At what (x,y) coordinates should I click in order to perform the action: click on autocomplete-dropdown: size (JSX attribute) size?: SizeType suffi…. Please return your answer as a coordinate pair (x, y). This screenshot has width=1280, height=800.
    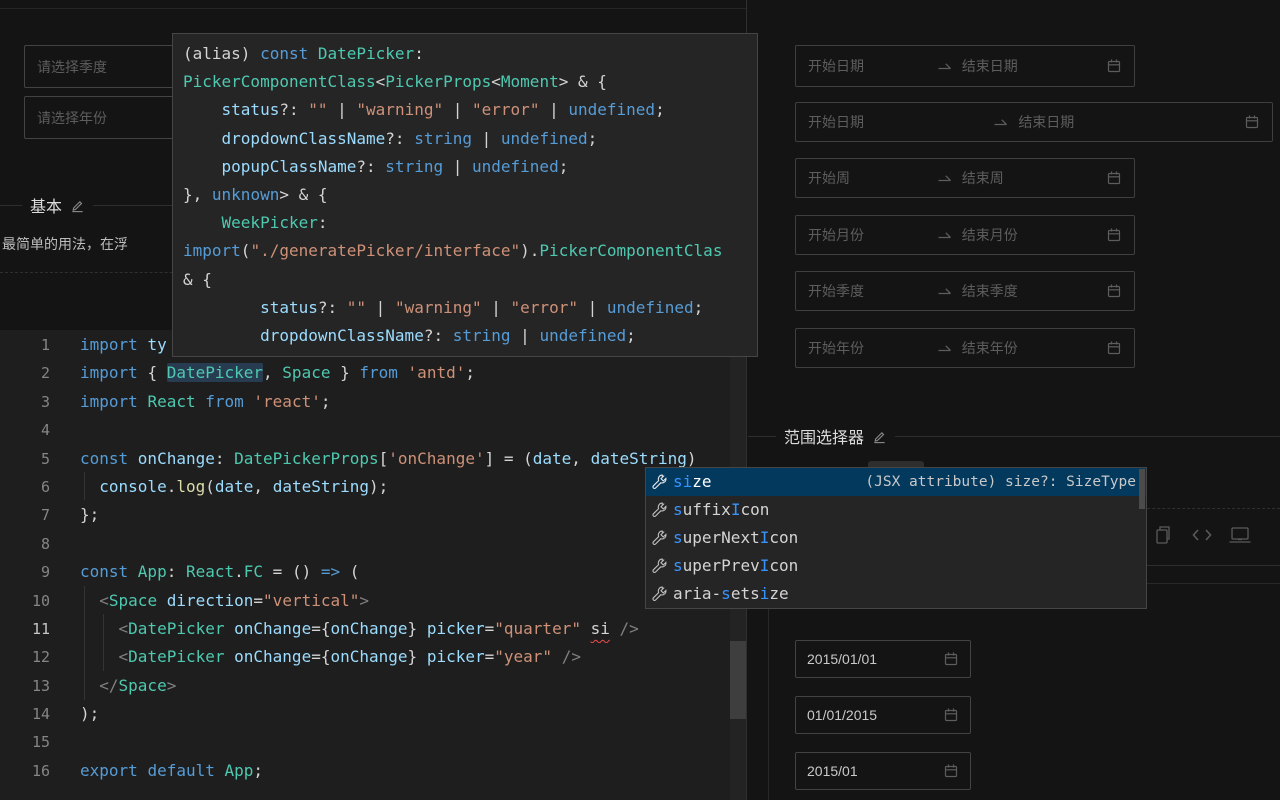
    Looking at the image, I should click on (896, 538).